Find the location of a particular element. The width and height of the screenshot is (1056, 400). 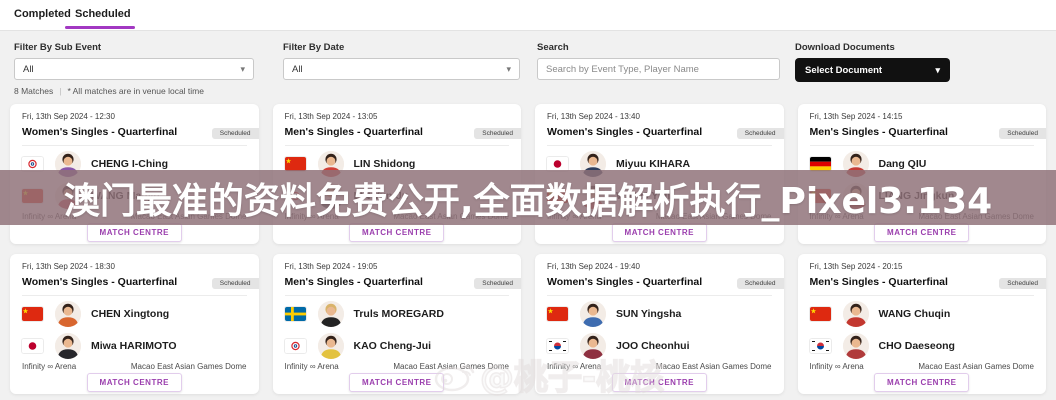

match-datetime: Fri, 13th Sep 2024 - 14:15 is located at coordinates (856, 116).